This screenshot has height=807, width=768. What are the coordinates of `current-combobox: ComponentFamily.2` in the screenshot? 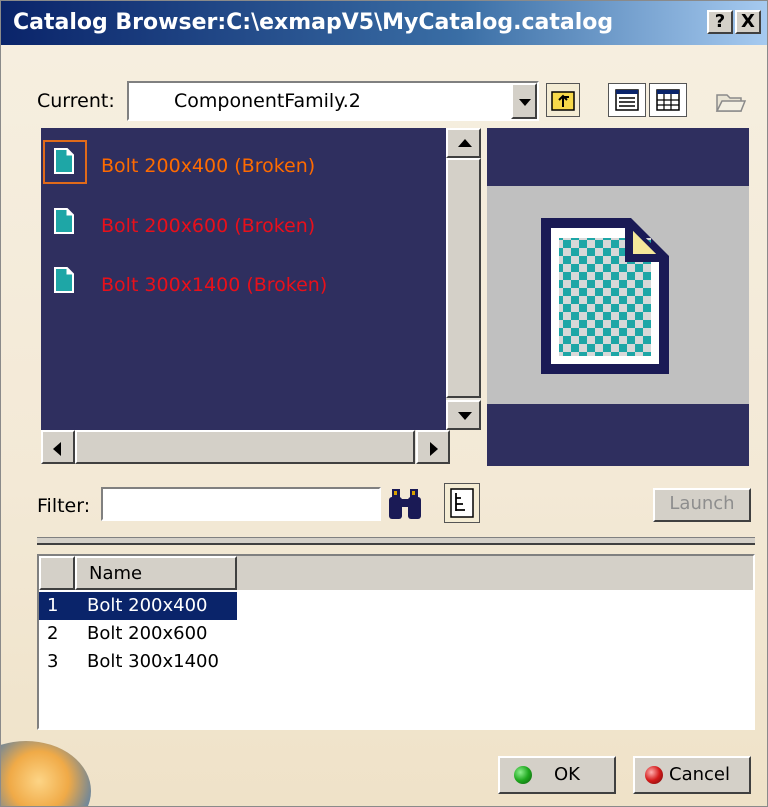 It's located at (333, 101).